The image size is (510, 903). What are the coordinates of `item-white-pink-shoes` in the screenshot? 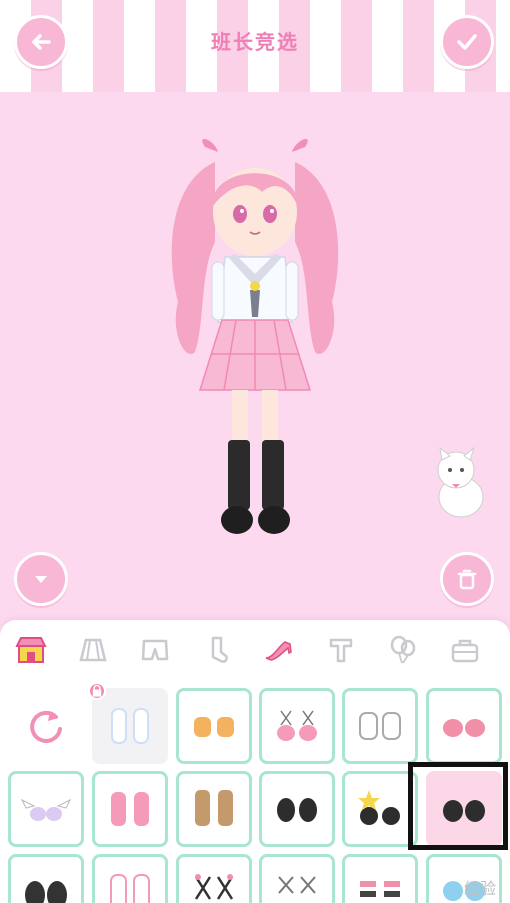 It's located at (130, 878).